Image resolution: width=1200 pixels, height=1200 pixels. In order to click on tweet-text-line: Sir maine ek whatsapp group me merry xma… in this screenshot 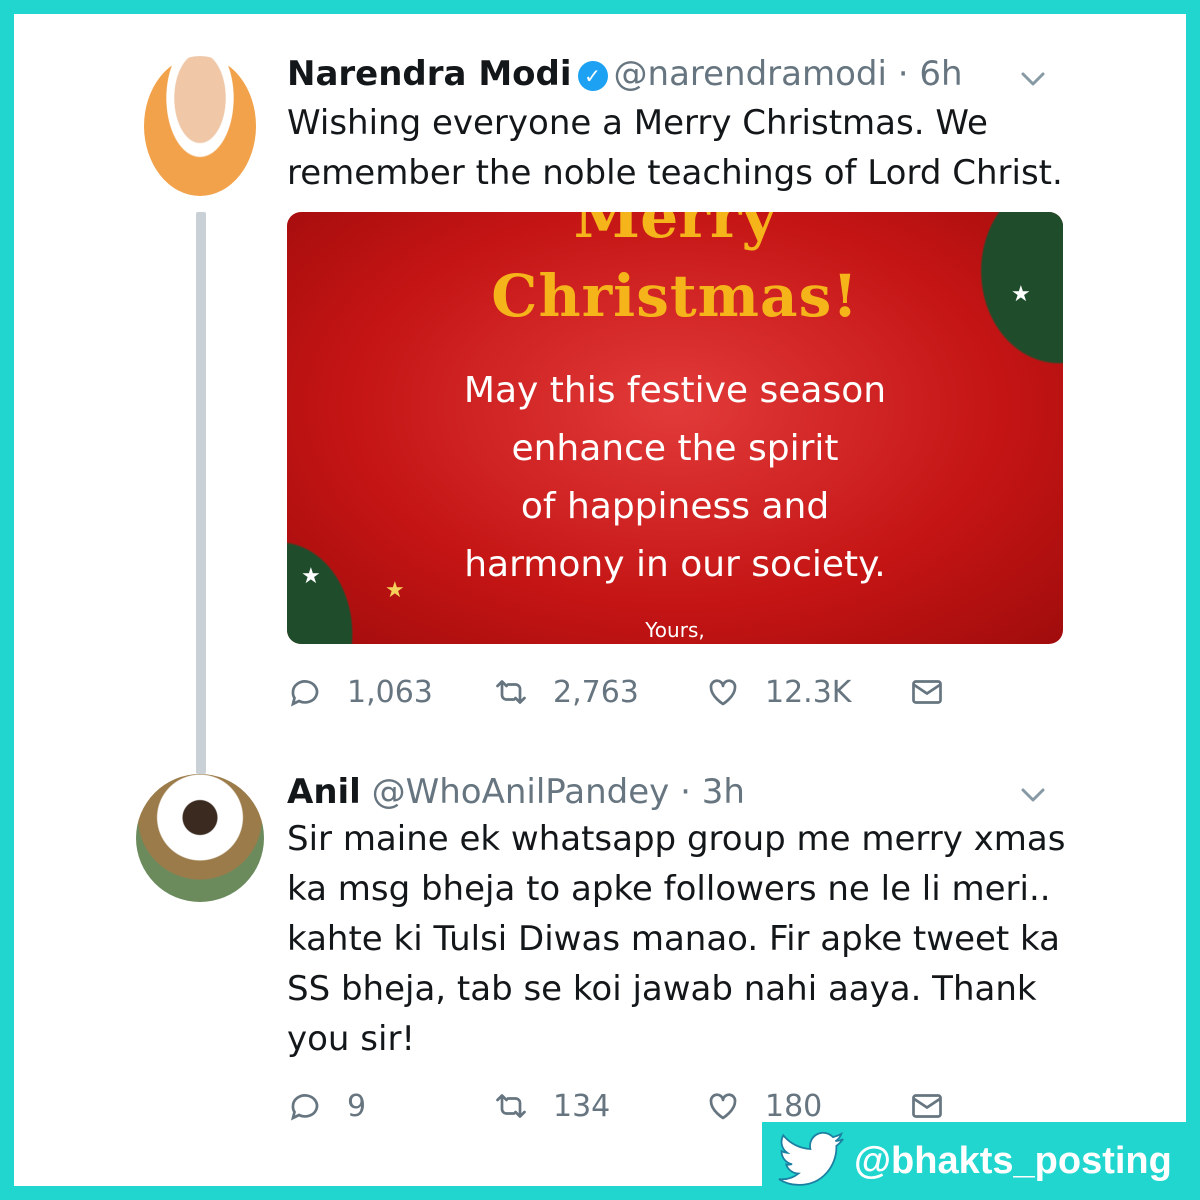, I will do `click(676, 839)`.